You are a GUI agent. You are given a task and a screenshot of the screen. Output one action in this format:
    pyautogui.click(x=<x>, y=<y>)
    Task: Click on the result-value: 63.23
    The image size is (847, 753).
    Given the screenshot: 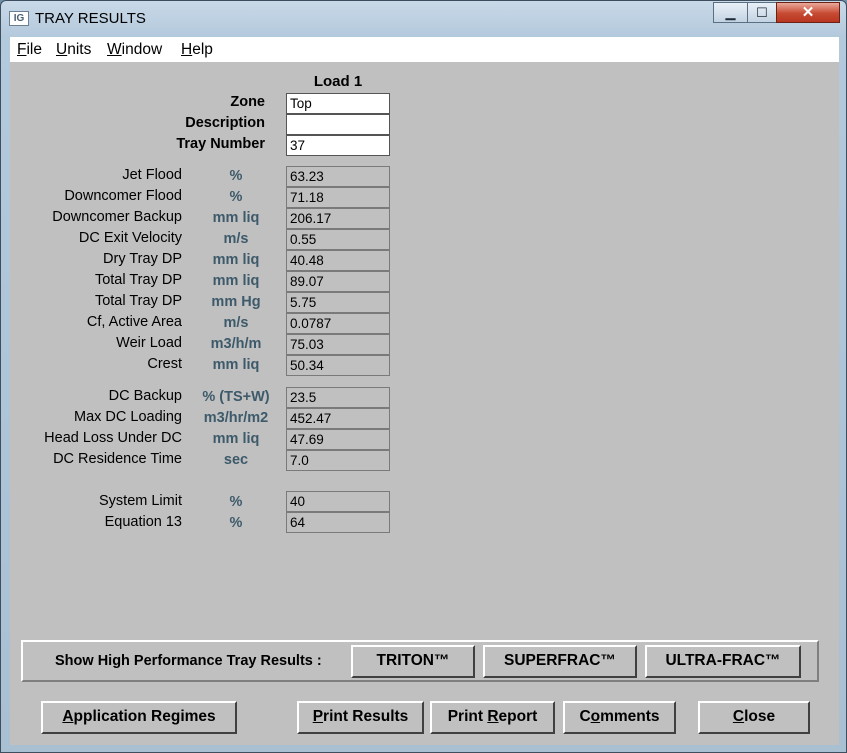 What is the action you would take?
    pyautogui.click(x=338, y=176)
    